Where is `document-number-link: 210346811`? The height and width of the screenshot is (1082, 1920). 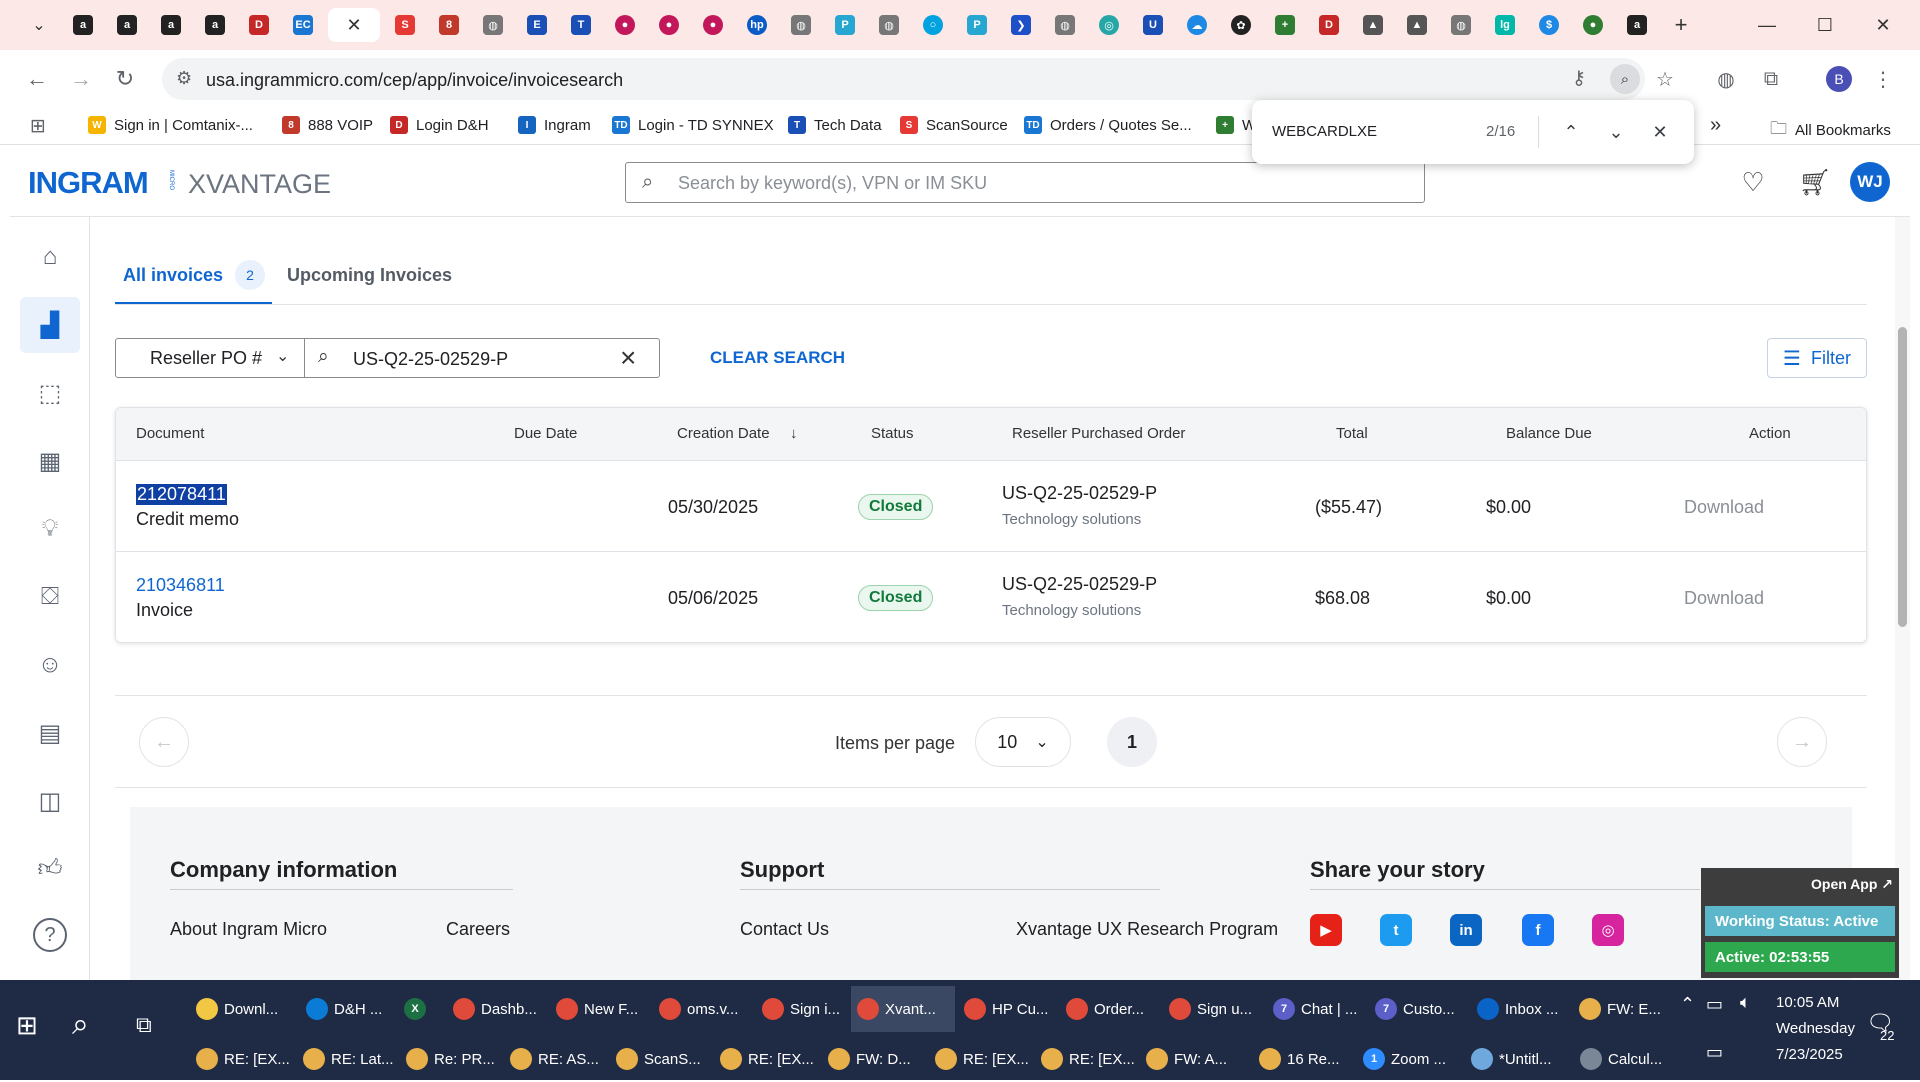
document-number-link: 210346811 is located at coordinates (180, 585).